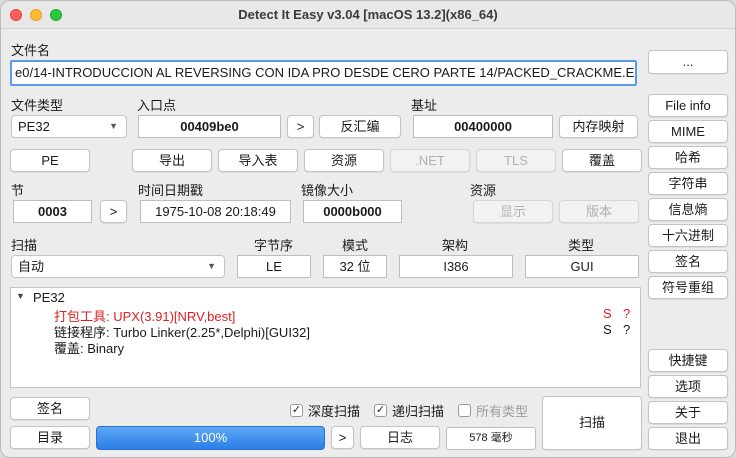 The image size is (736, 458). I want to click on exit-button: 退出, so click(688, 438).